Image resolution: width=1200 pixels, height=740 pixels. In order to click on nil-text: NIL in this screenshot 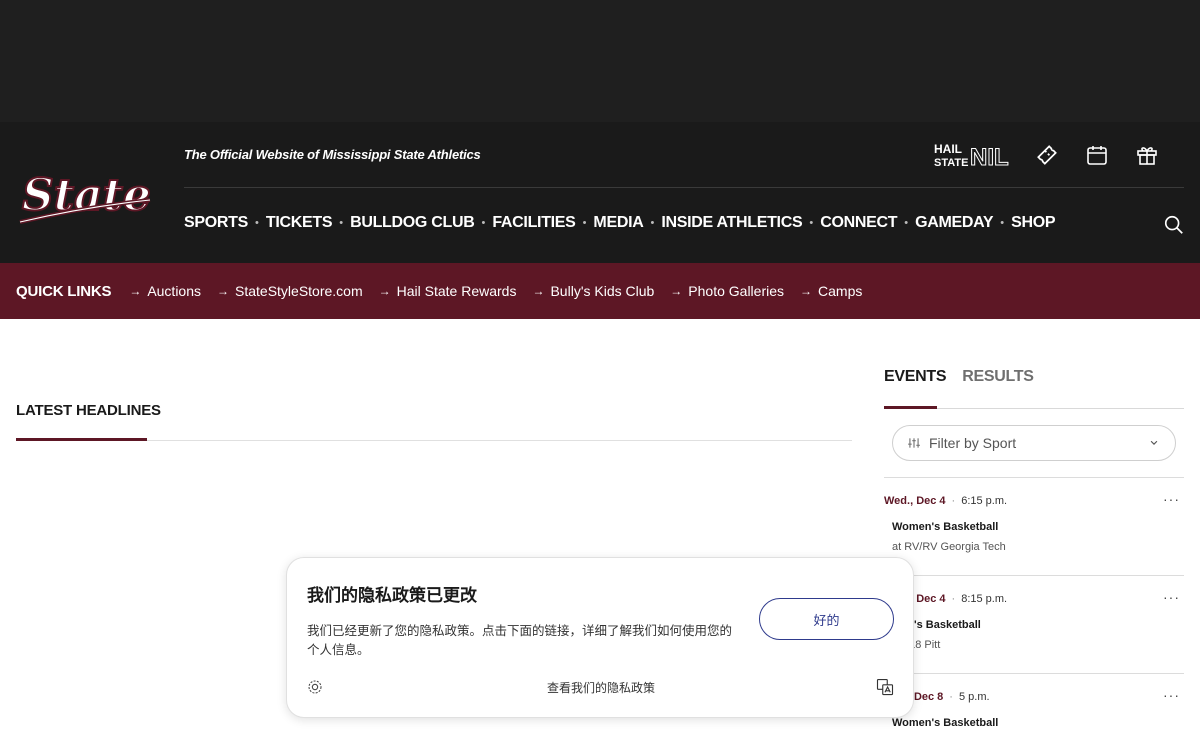, I will do `click(989, 157)`.